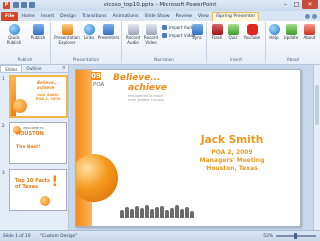  I want to click on tab-slides: Slides, so click(11, 68).